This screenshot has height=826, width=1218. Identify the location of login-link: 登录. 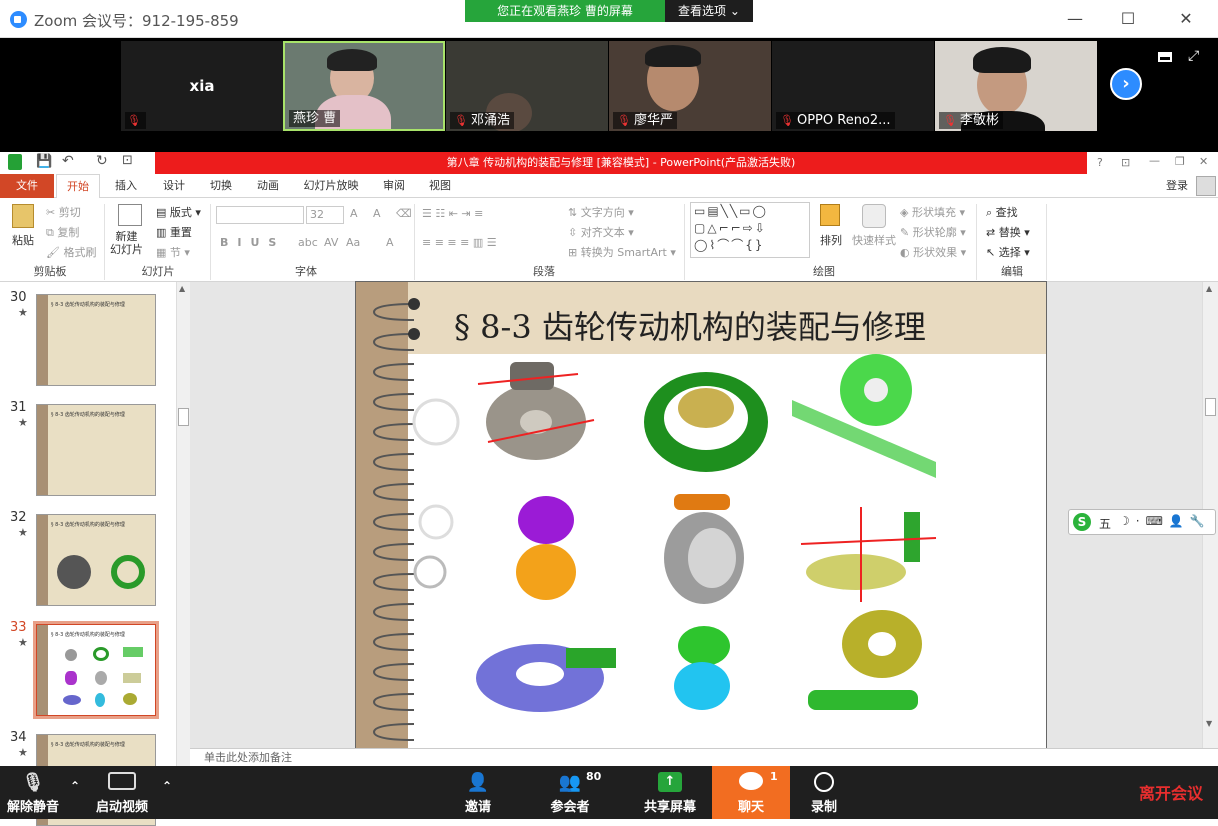
(1177, 186).